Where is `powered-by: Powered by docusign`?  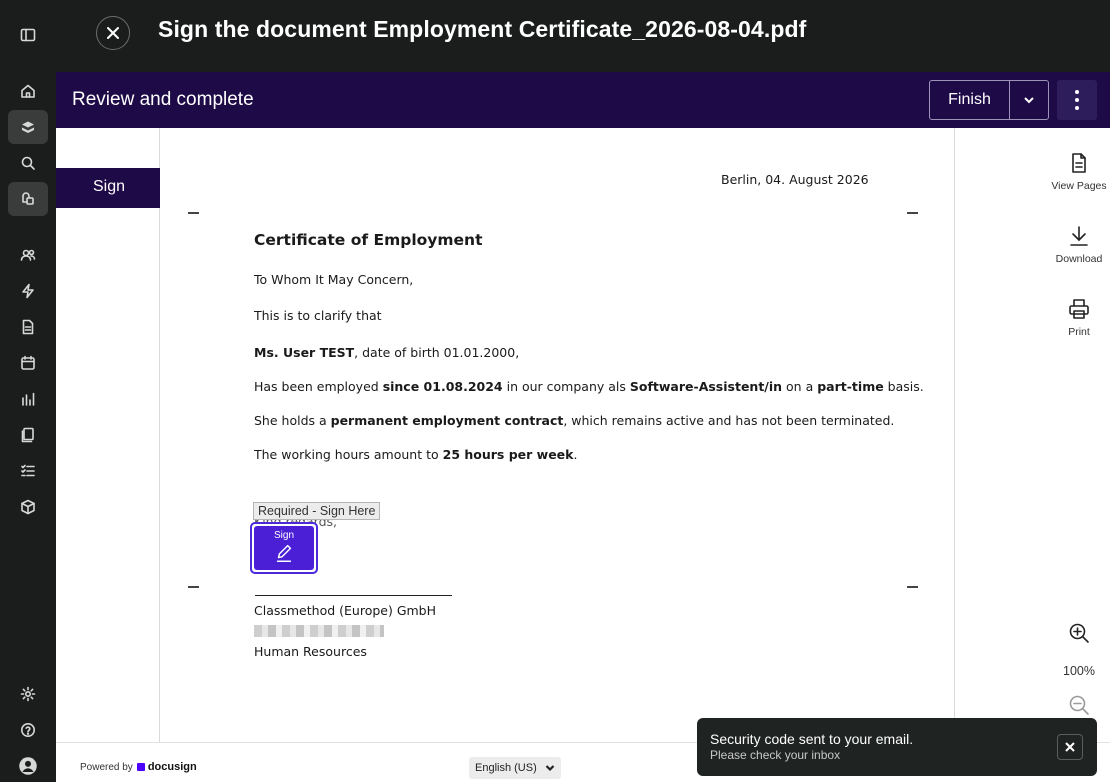 powered-by: Powered by docusign is located at coordinates (138, 767).